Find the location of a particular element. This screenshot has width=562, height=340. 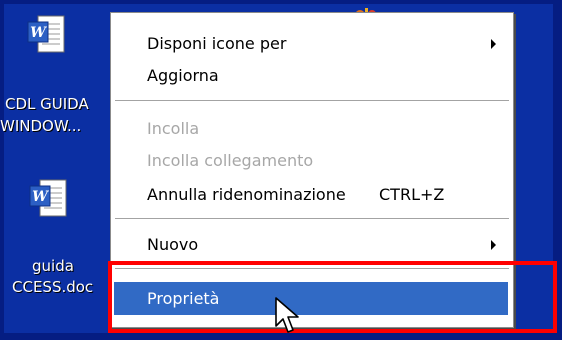

menu-item-nuovo: Nuovo is located at coordinates (312, 244).